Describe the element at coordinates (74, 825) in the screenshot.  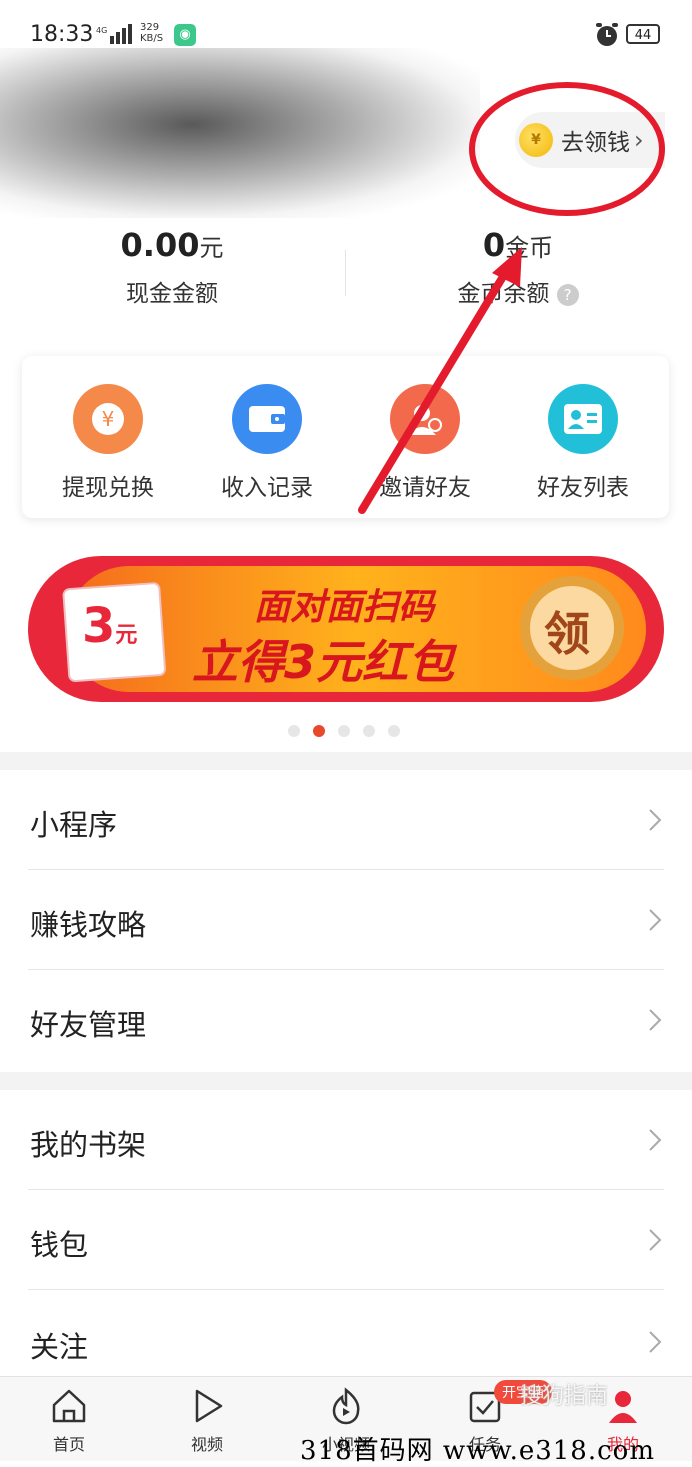
I see `menu-item-label: 小程序` at that location.